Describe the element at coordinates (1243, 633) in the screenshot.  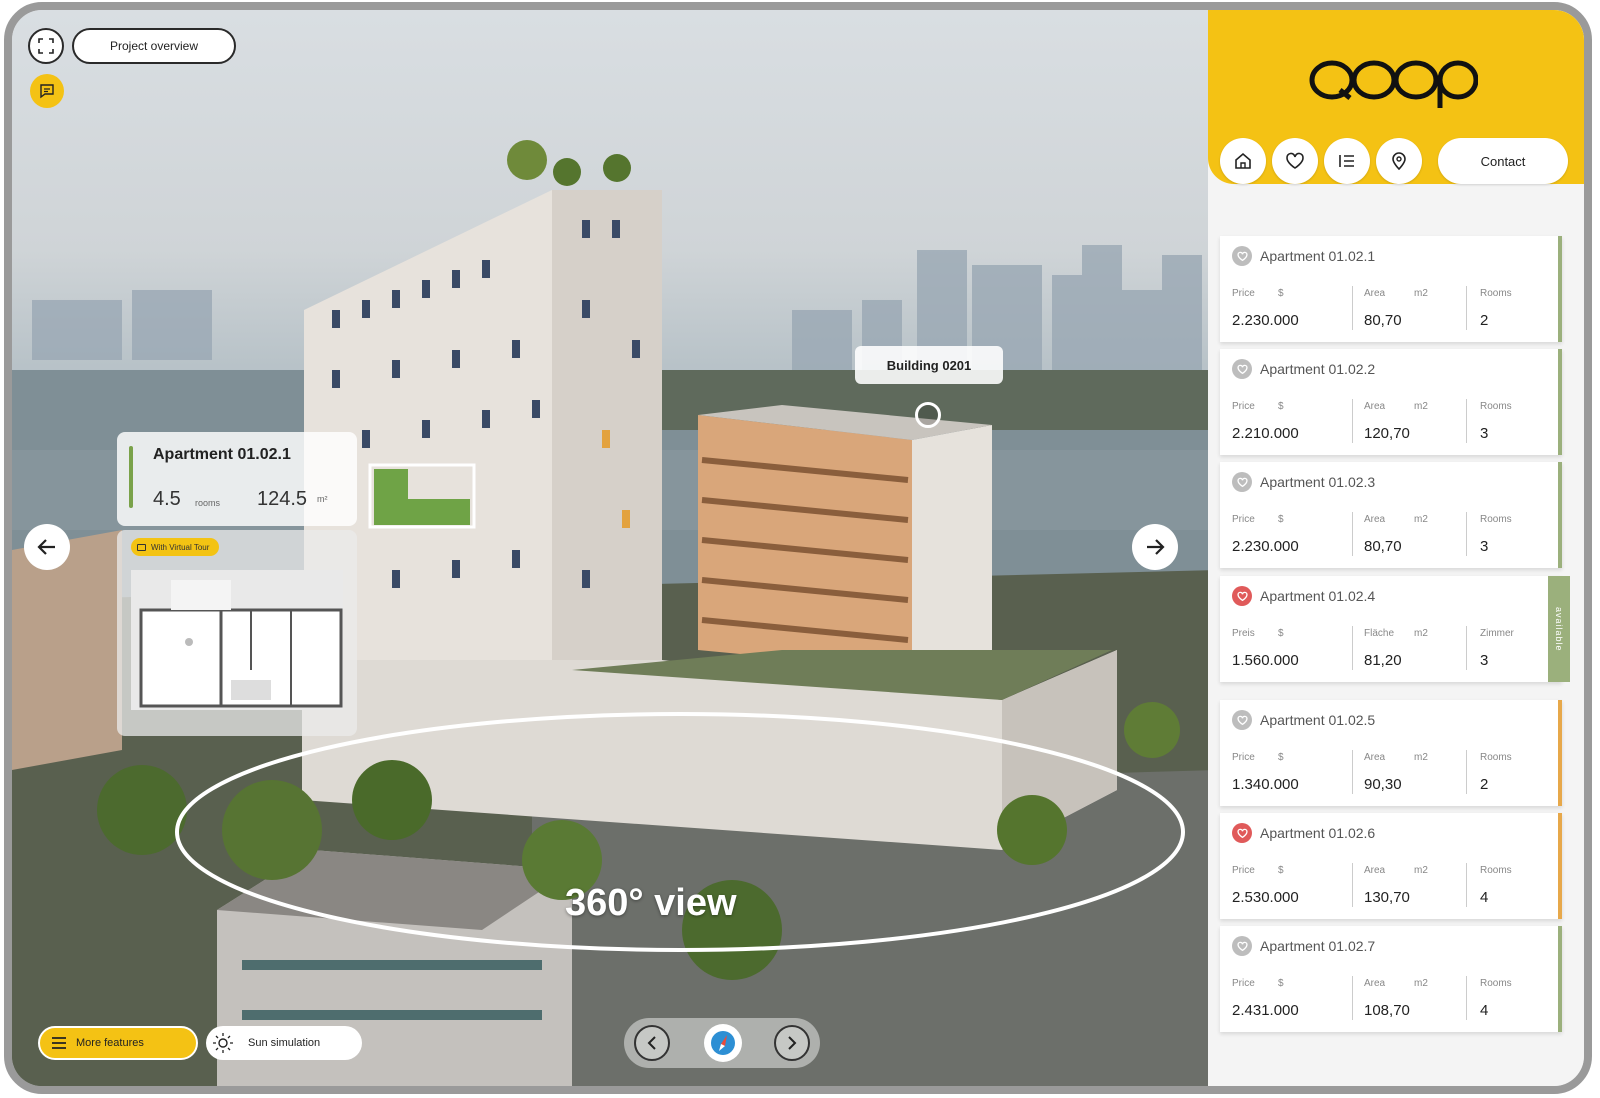
I see `price-label: Preis` at that location.